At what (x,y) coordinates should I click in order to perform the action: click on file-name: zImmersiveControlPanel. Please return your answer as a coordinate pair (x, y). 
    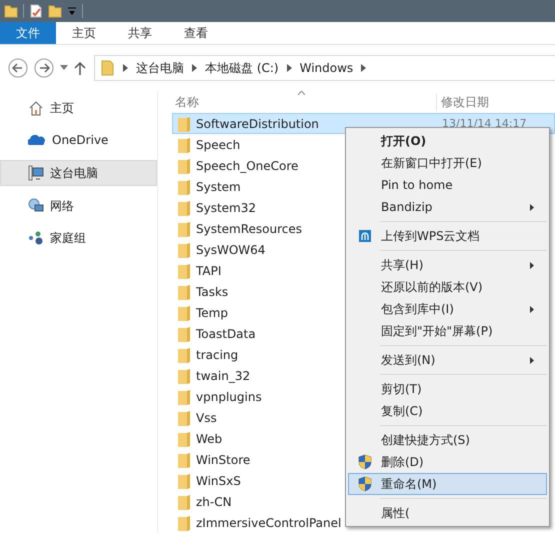
    Looking at the image, I should click on (269, 523).